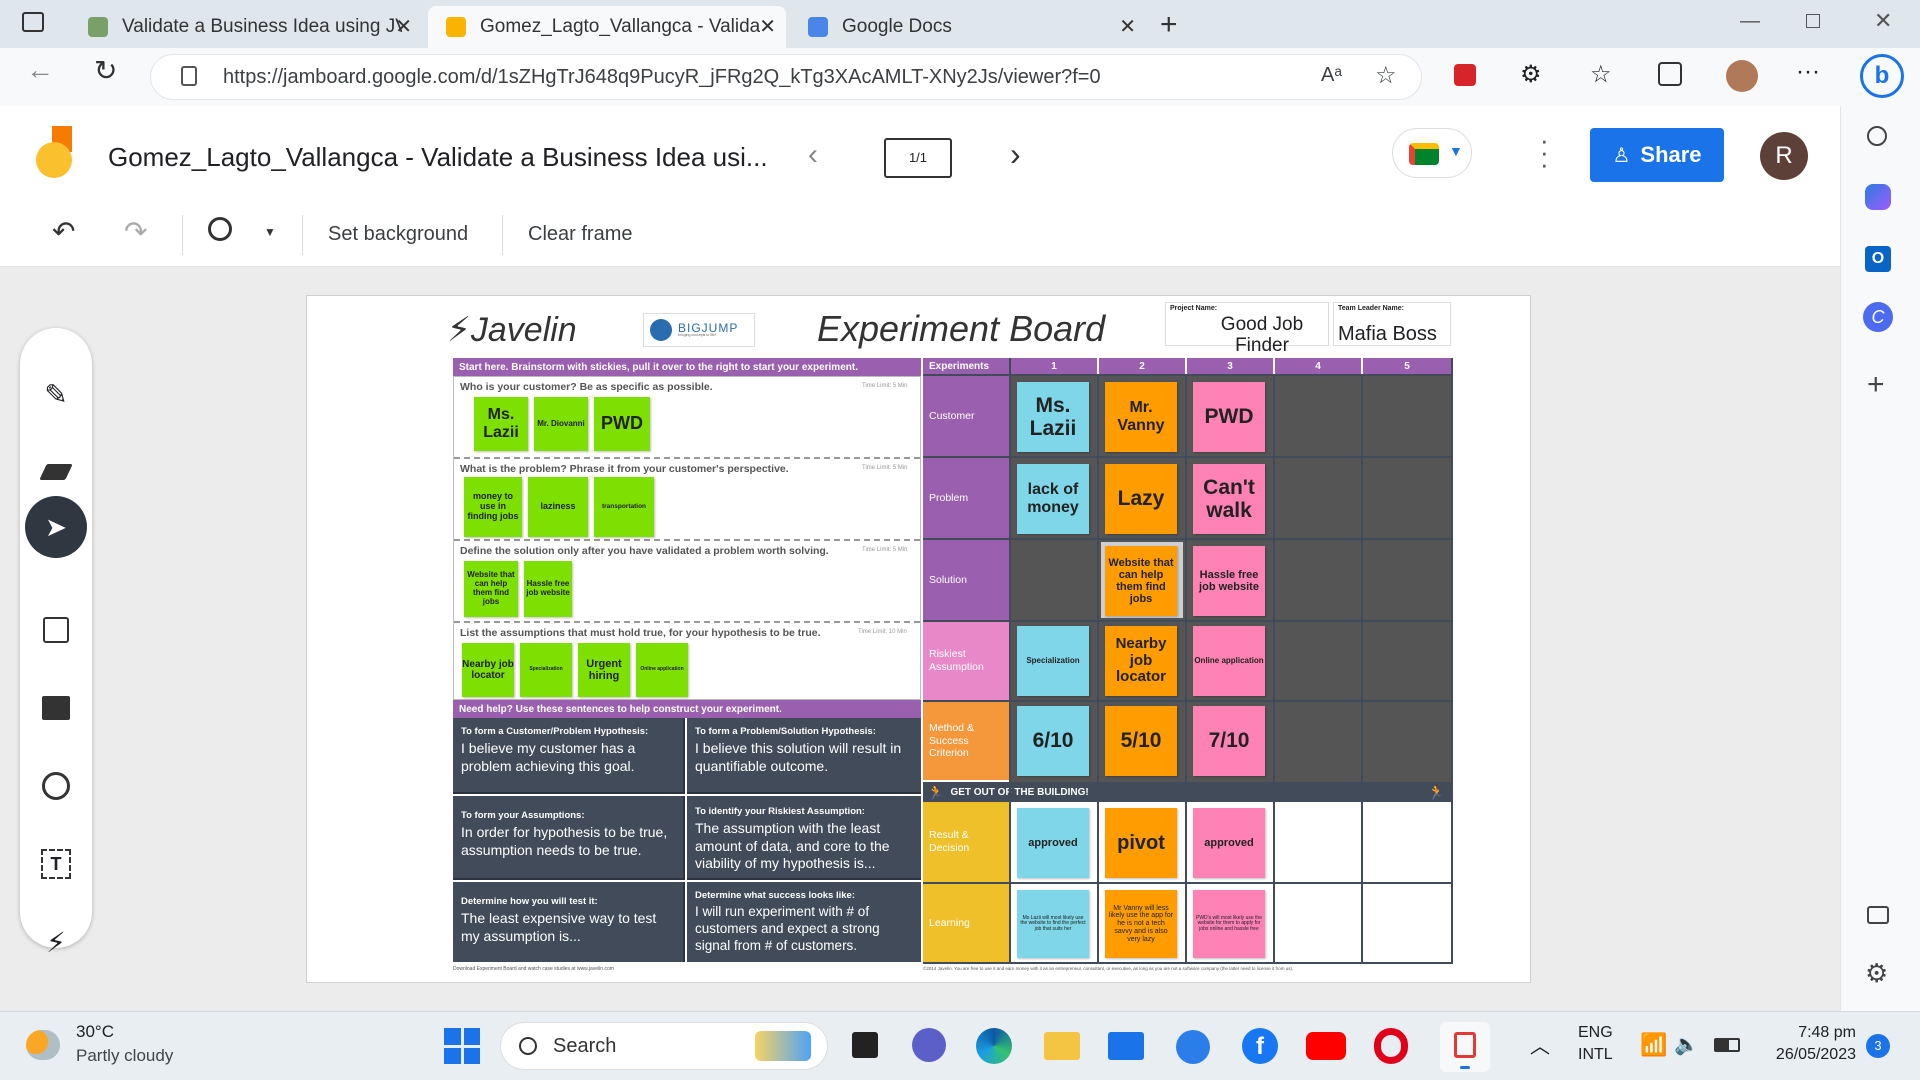 The height and width of the screenshot is (1080, 1920). Describe the element at coordinates (1686, 1044) in the screenshot. I see `volume-icon: 🔈` at that location.